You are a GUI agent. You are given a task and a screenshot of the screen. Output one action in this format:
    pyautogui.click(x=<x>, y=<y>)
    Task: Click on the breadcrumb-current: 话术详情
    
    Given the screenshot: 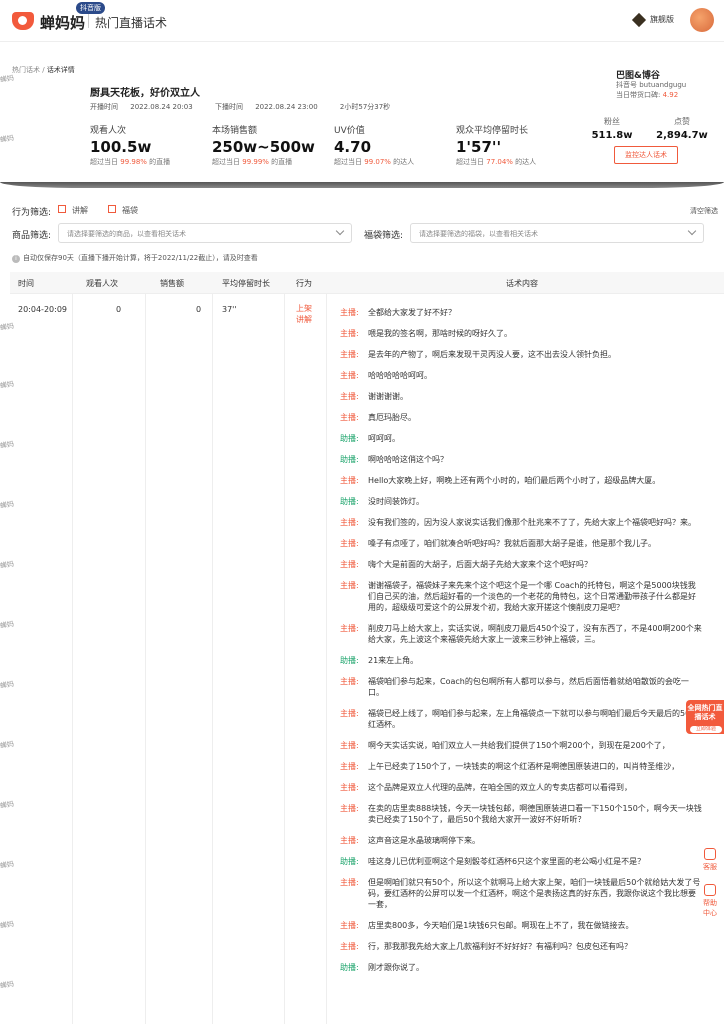 What is the action you would take?
    pyautogui.click(x=60, y=70)
    